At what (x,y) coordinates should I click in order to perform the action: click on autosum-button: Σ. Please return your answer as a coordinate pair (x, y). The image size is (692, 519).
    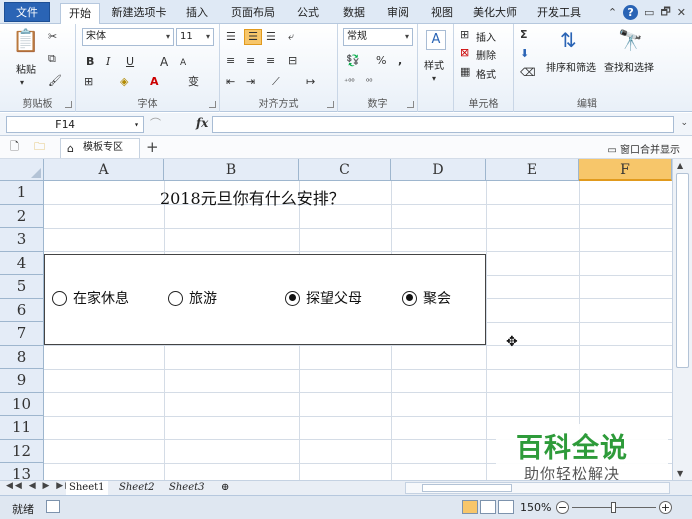
    Looking at the image, I should click on (524, 35).